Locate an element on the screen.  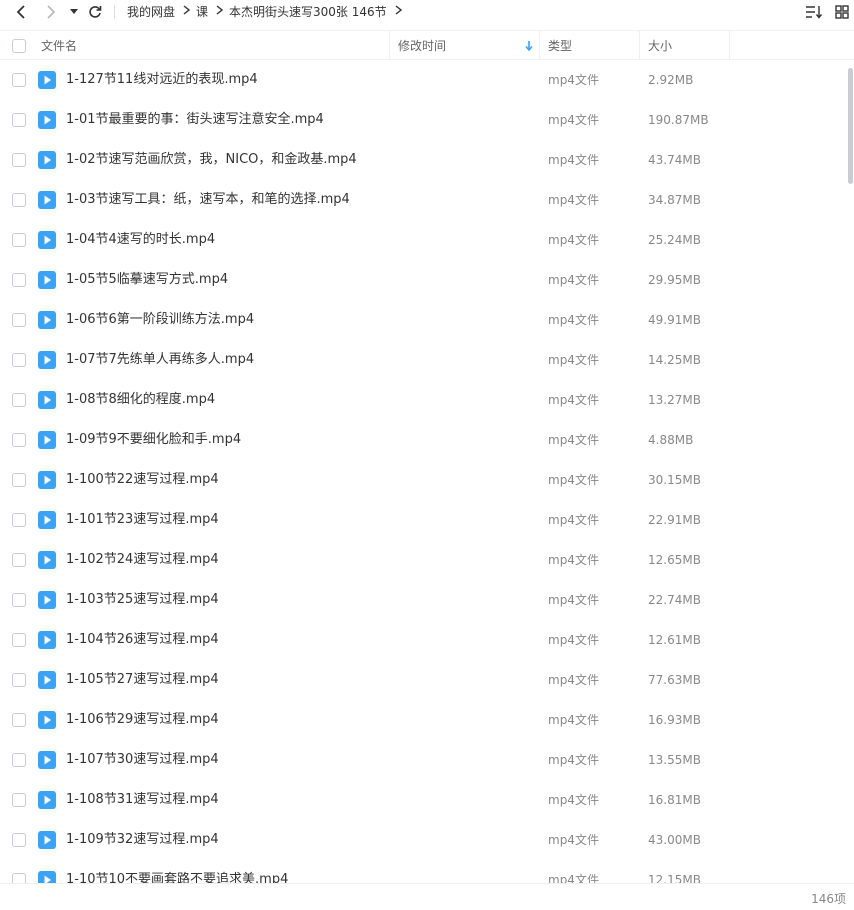
grid-view-button is located at coordinates (842, 12).